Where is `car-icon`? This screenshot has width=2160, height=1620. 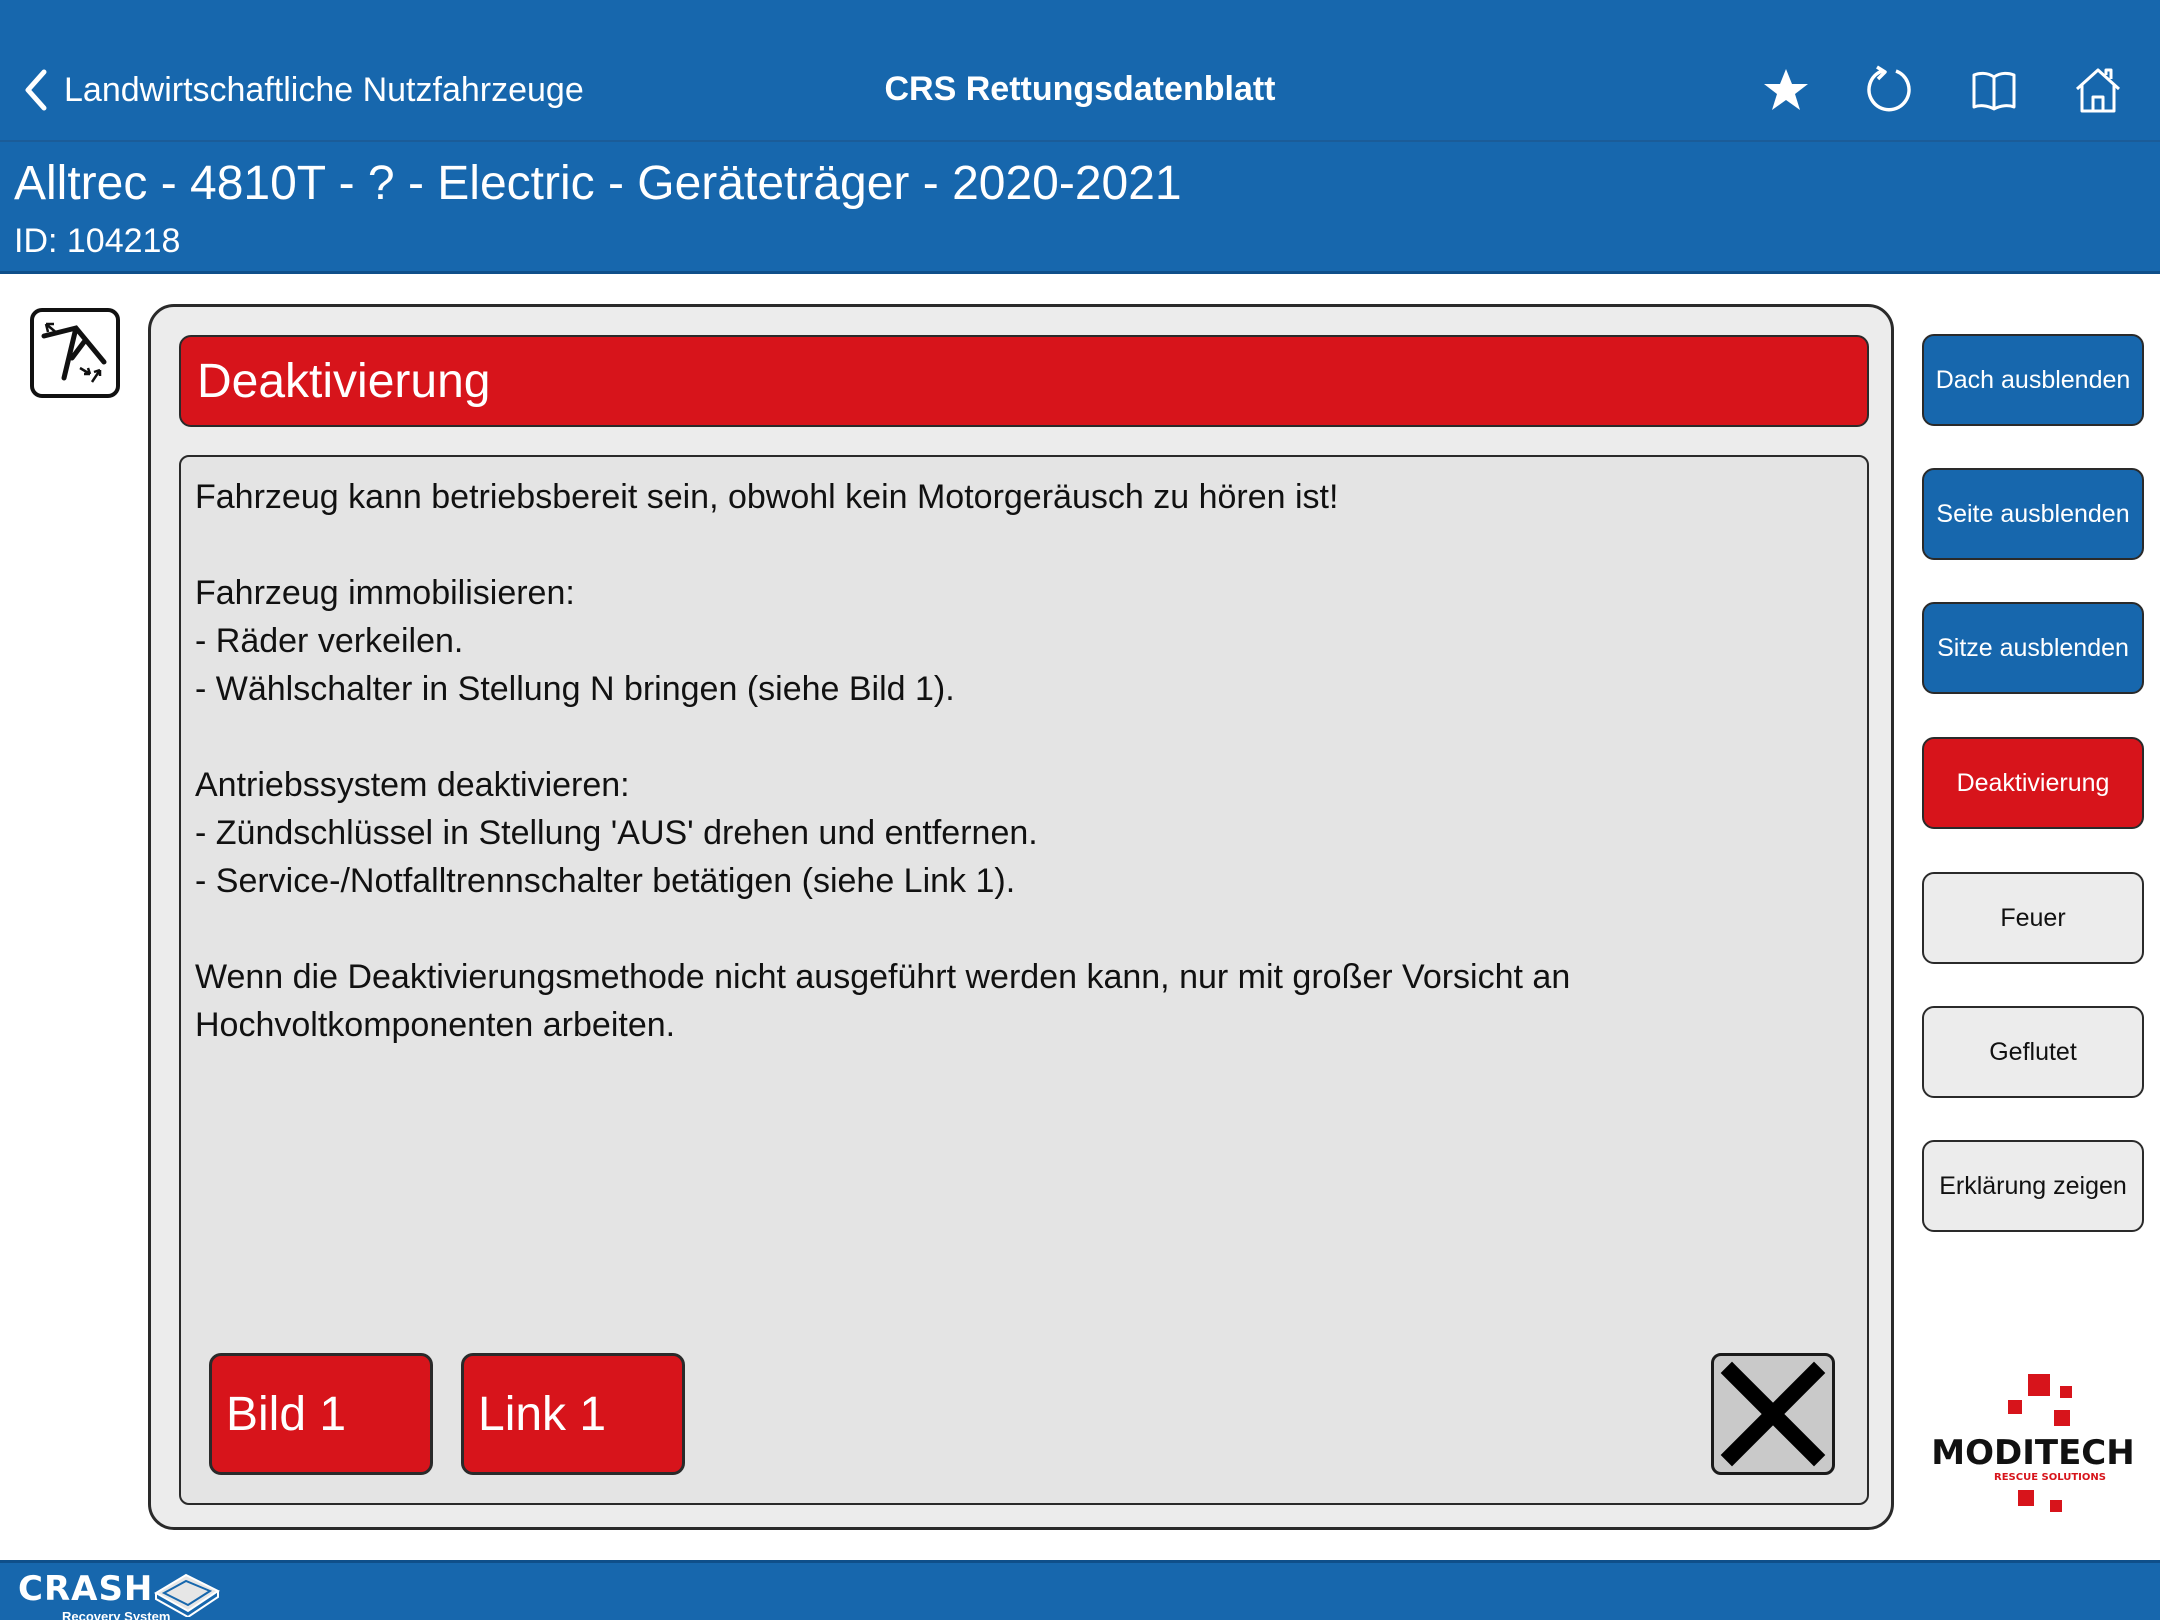
car-icon is located at coordinates (187, 1595).